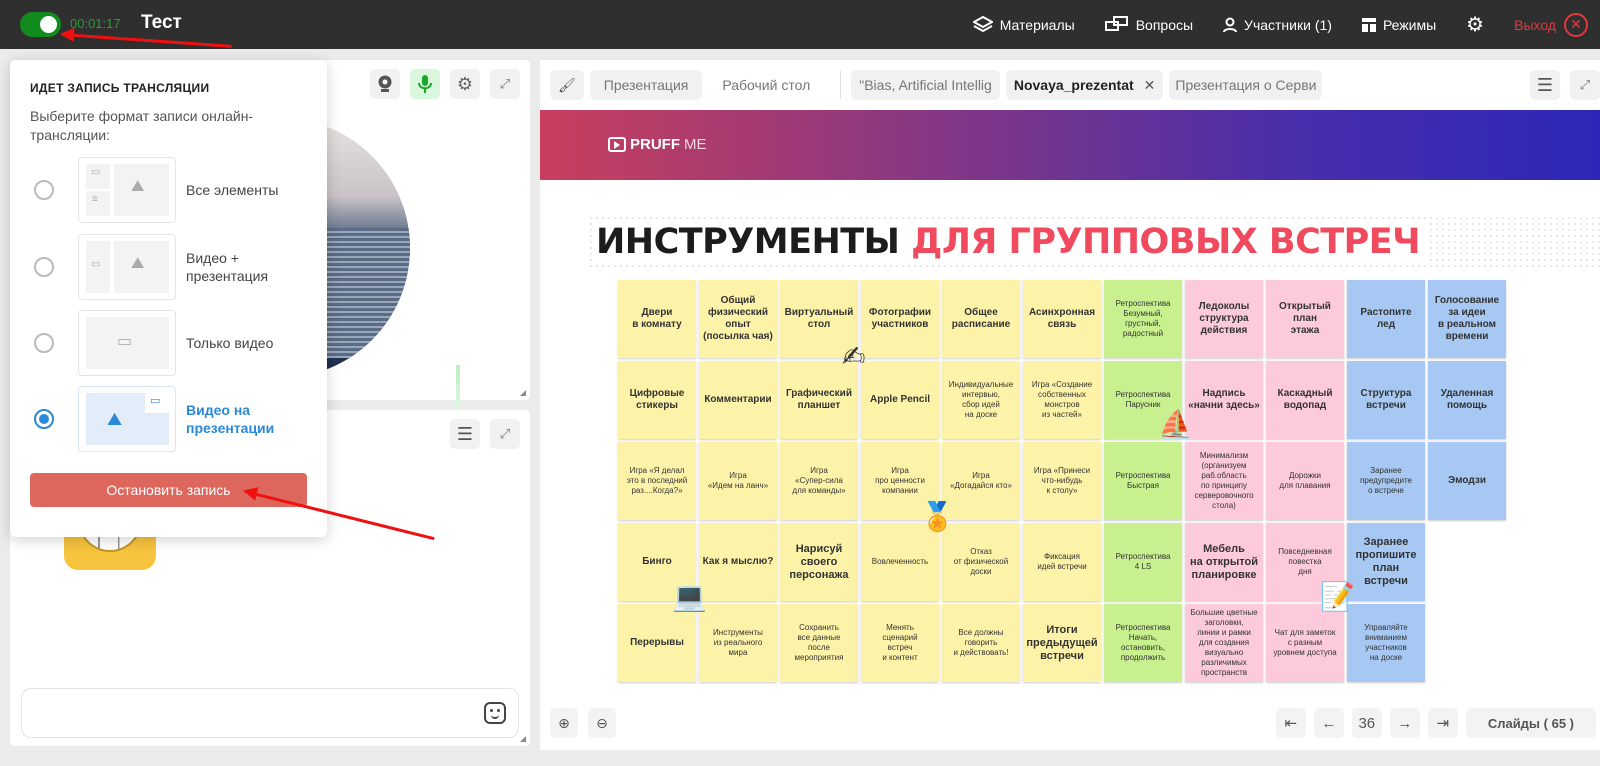  I want to click on sticky-note: Удаленная помощь, so click(1467, 400).